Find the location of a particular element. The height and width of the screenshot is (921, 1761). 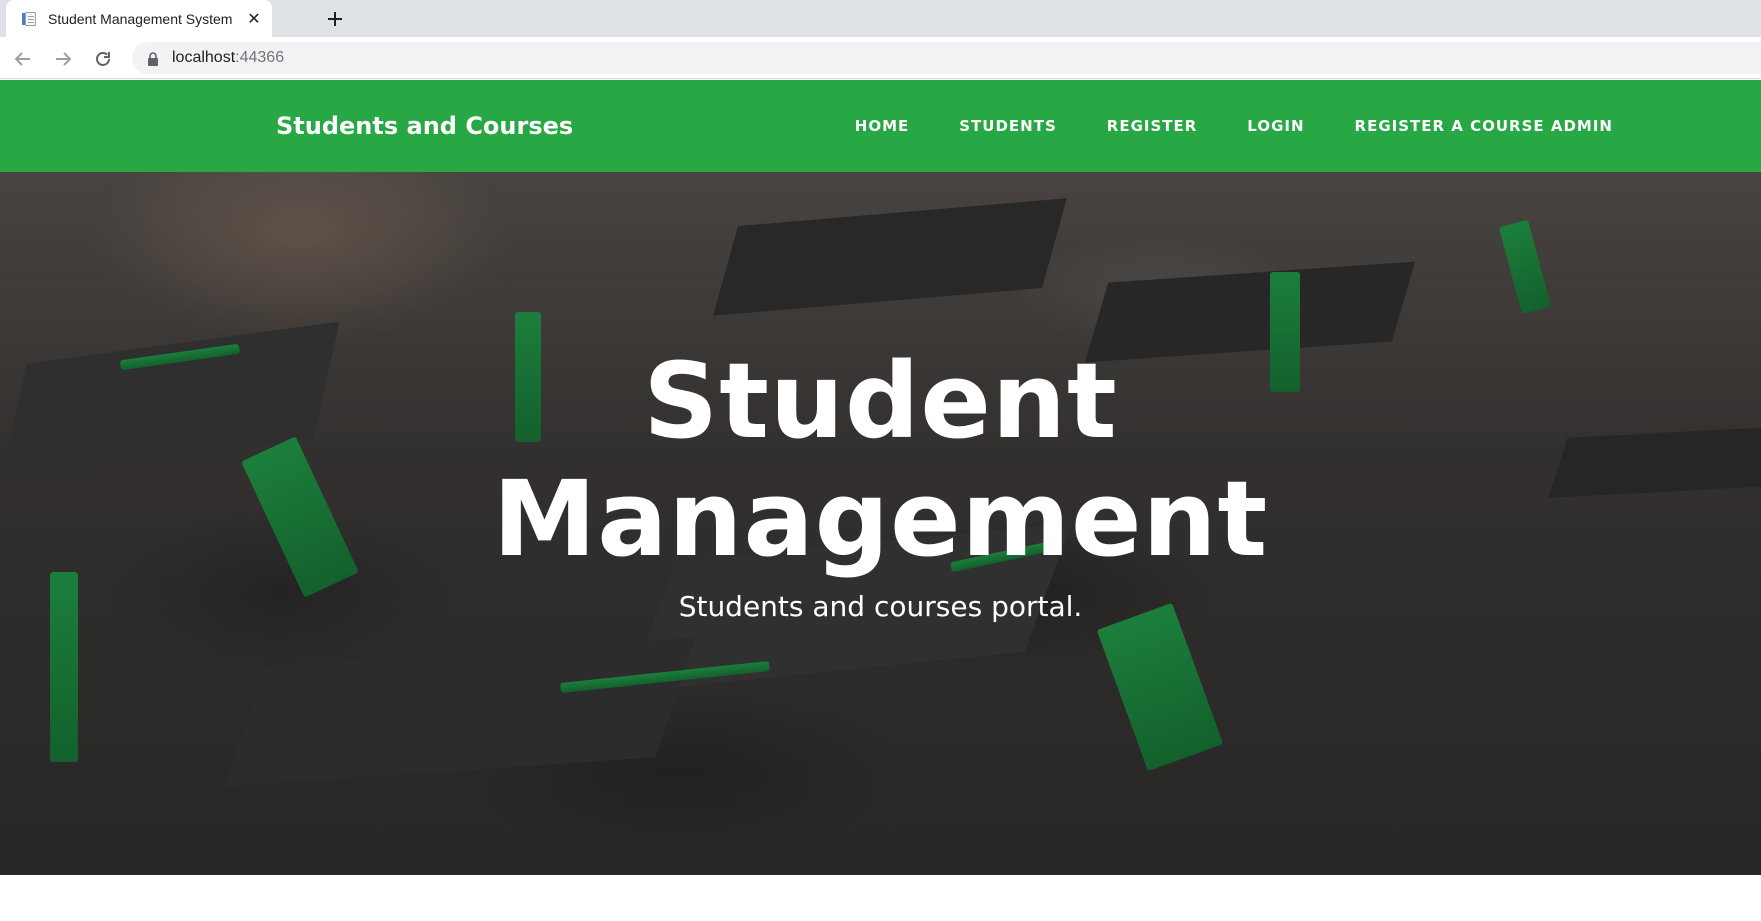

forward-arrow-icon is located at coordinates (63, 59).